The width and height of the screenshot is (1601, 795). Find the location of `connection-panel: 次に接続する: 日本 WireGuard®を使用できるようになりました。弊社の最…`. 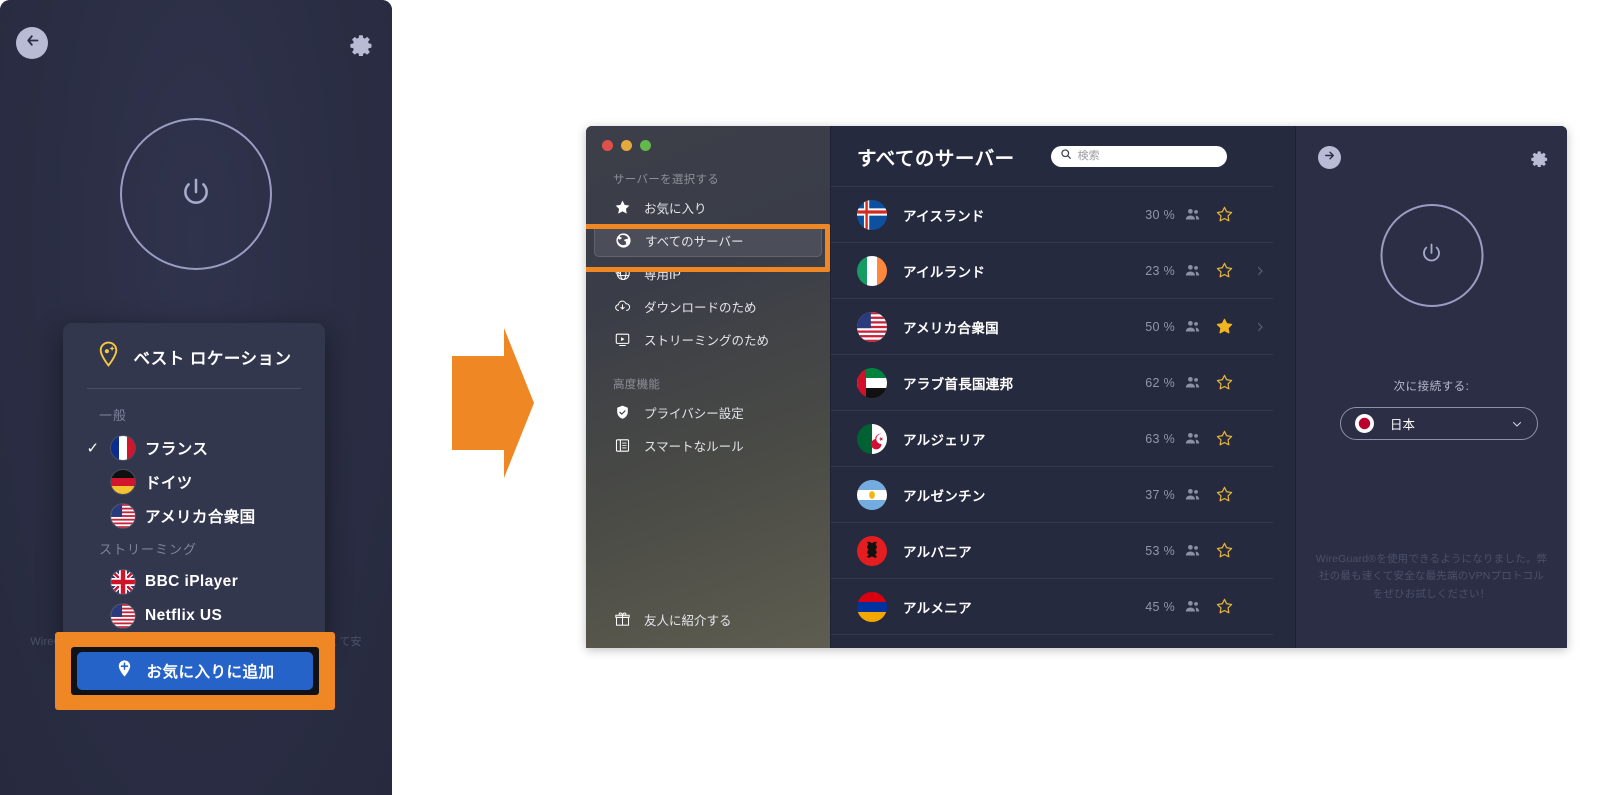

connection-panel: 次に接続する: 日本 WireGuard®を使用できるようになりました。弊社の最… is located at coordinates (1431, 387).